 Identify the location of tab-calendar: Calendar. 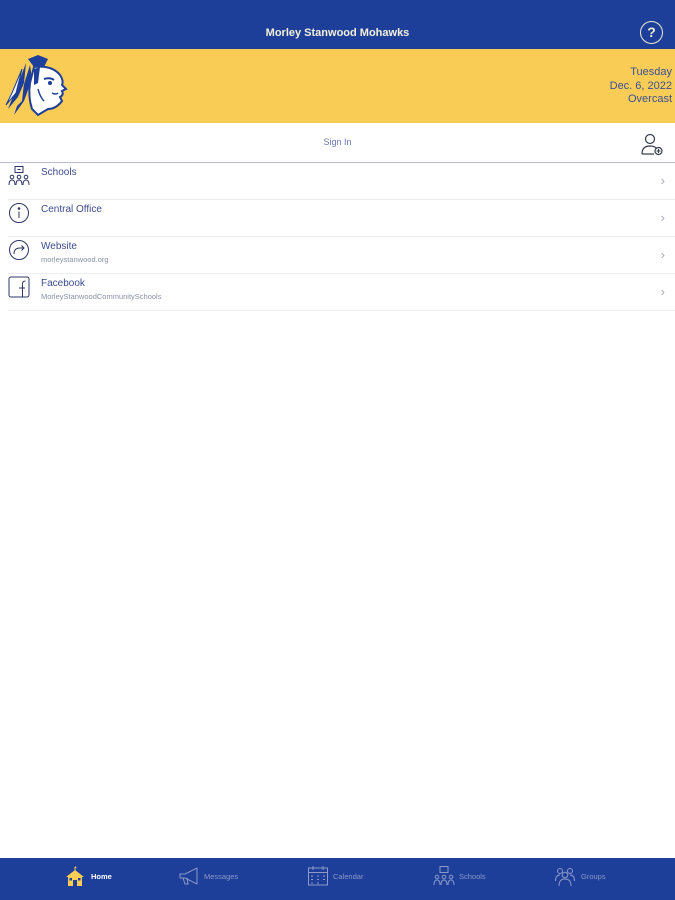
(342, 879).